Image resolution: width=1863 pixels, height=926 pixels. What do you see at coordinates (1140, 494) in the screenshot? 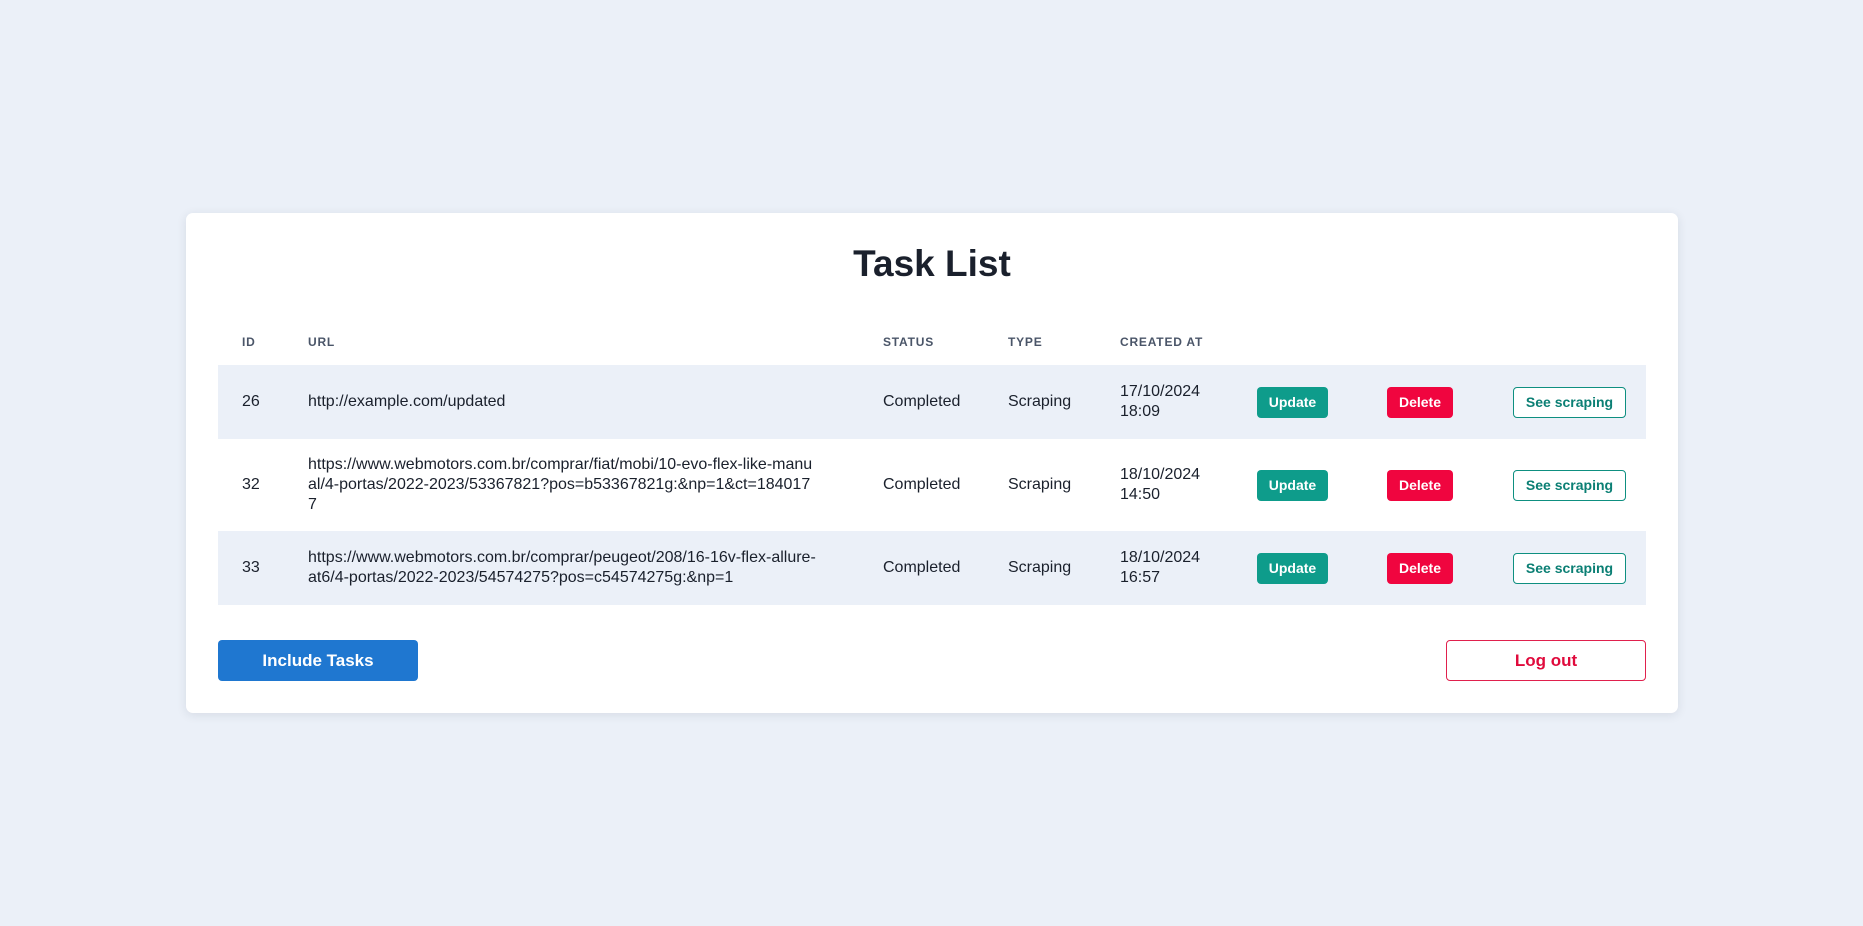
I see `task-created-time: 14:50` at bounding box center [1140, 494].